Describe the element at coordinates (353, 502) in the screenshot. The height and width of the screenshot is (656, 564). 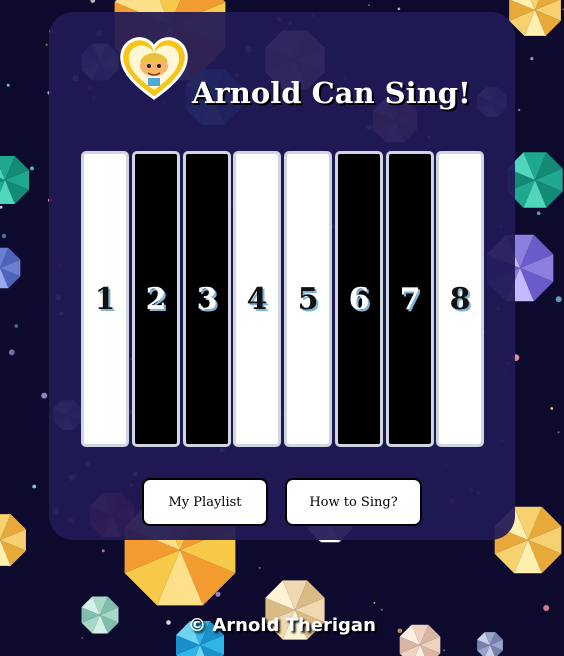
I see `how-to-sing-button: How to Sing?` at that location.